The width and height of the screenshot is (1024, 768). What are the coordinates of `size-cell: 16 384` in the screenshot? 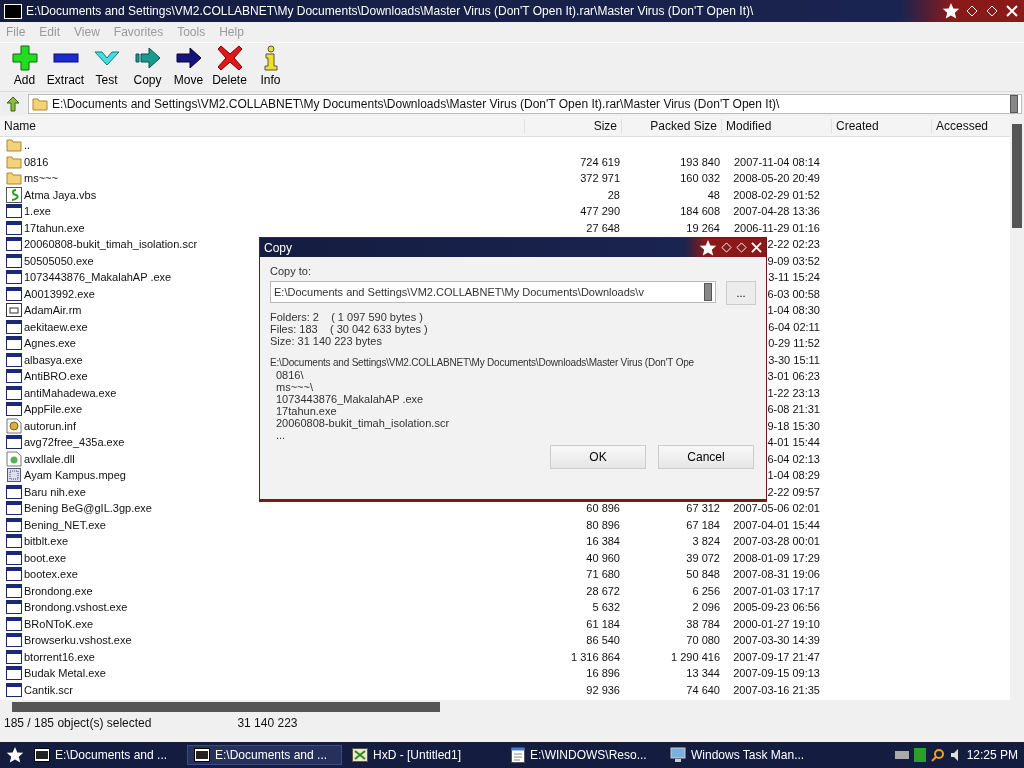 It's located at (603, 541).